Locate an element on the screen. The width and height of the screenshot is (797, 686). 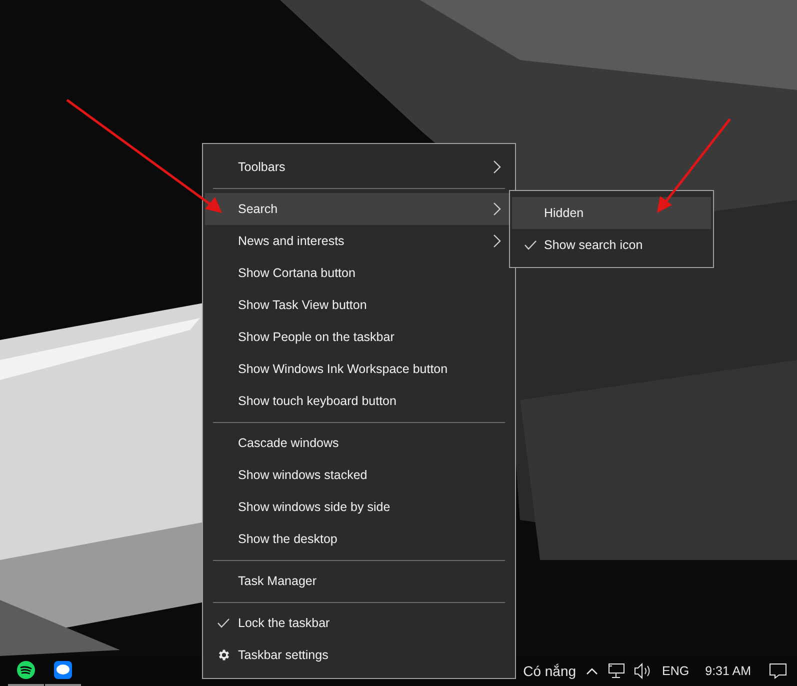
chat-app-icon is located at coordinates (63, 670).